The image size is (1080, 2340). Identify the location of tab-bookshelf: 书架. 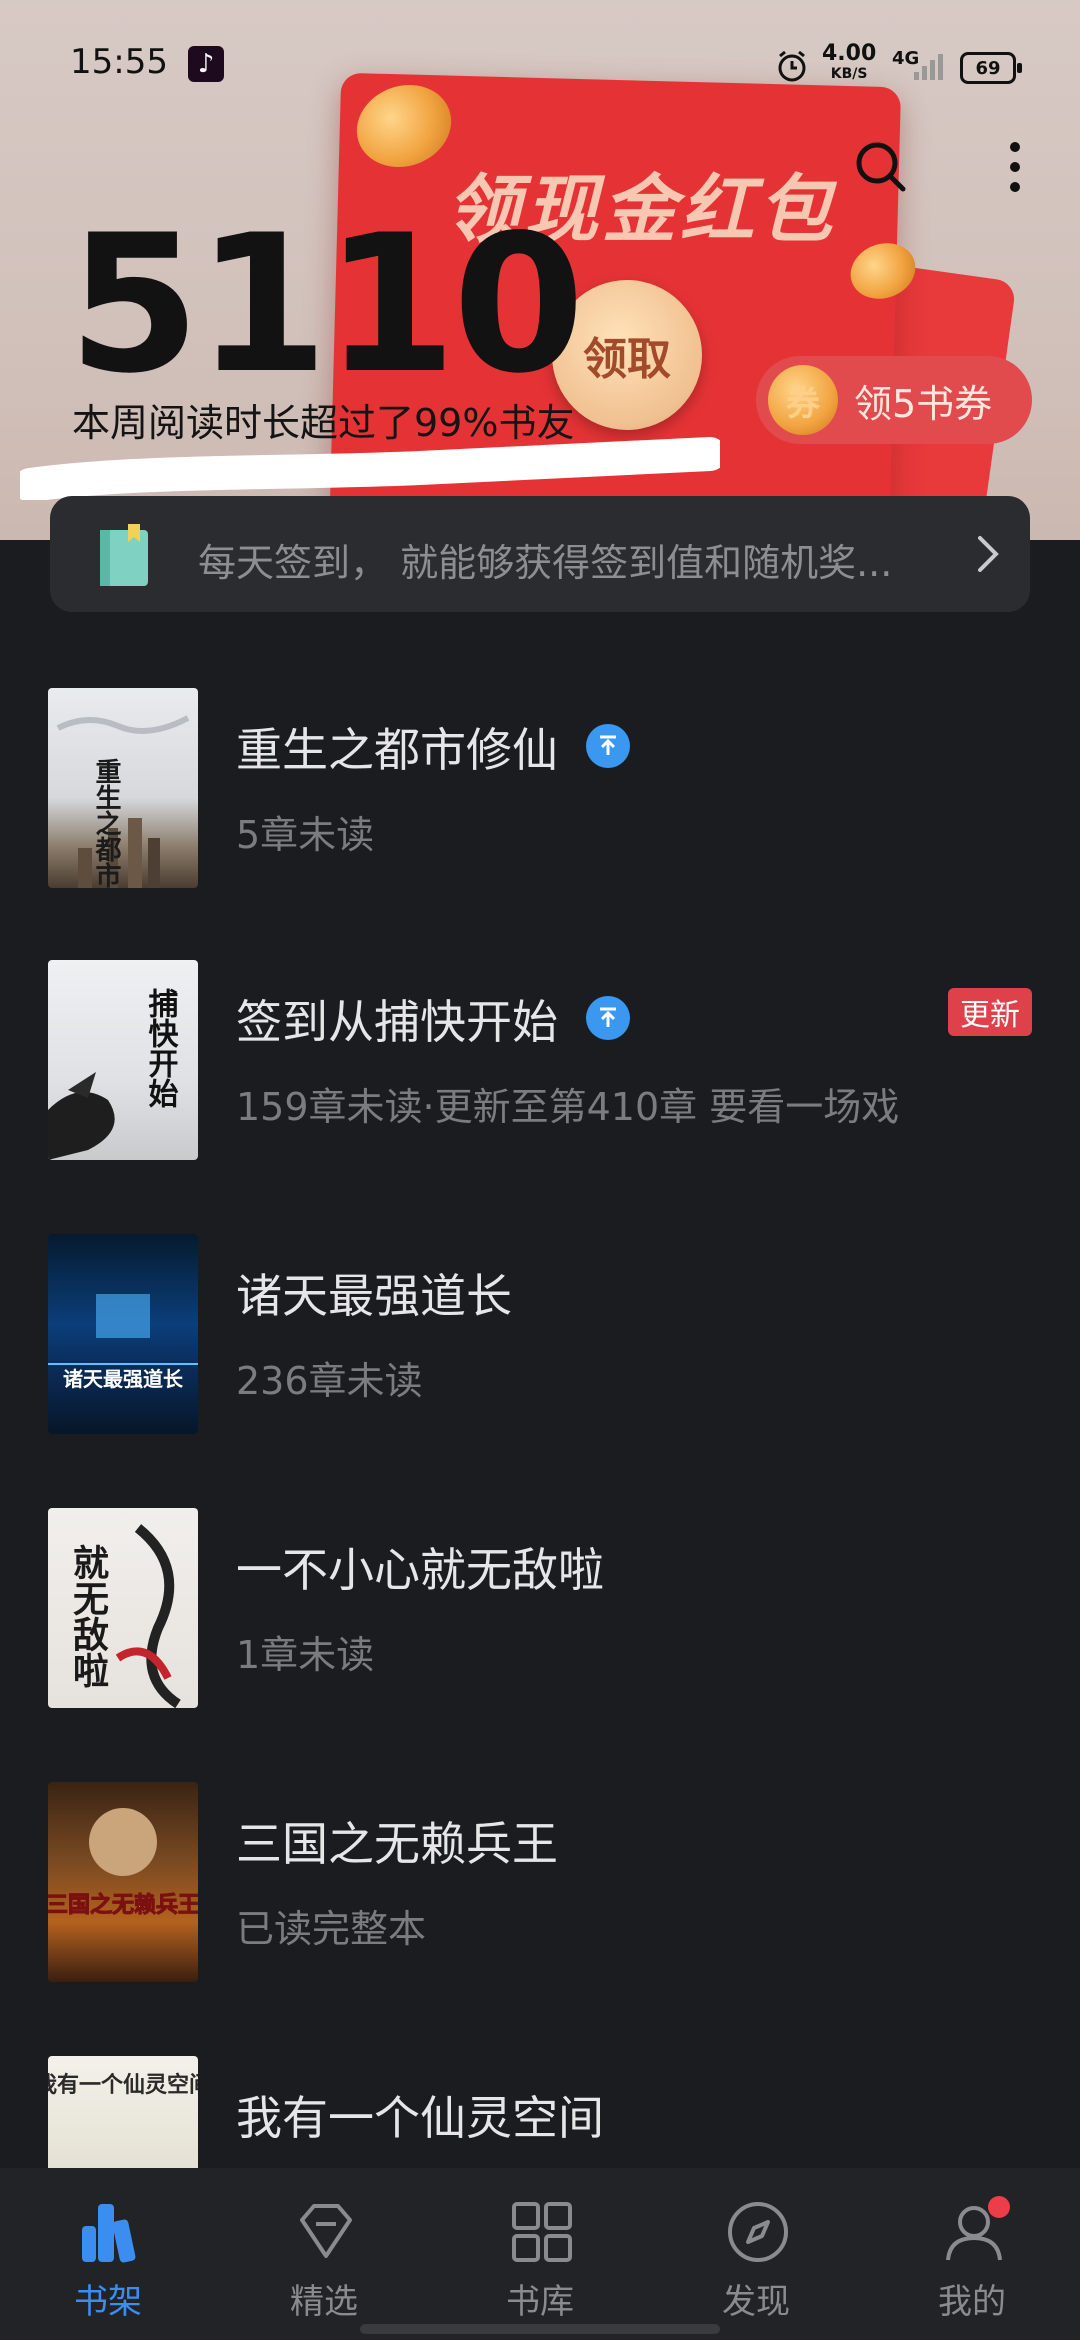
(108, 2262).